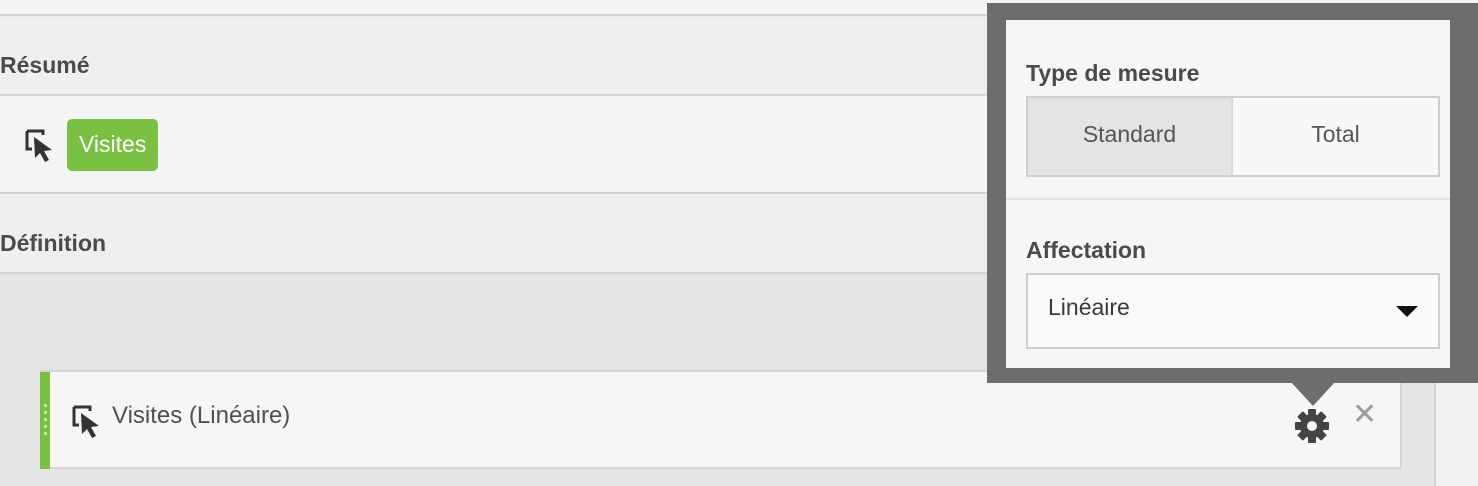 This screenshot has height=486, width=1478. I want to click on allocation-dropdown: Linéaire, so click(1233, 311).